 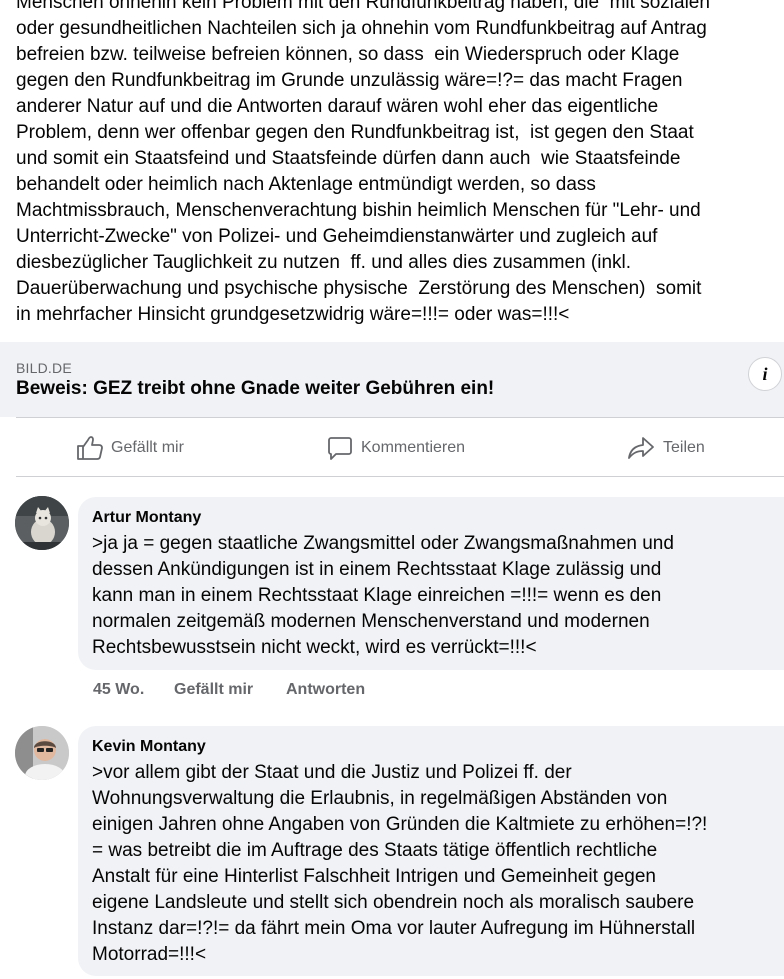 I want to click on like-label: Gefällt mir, so click(x=147, y=447).